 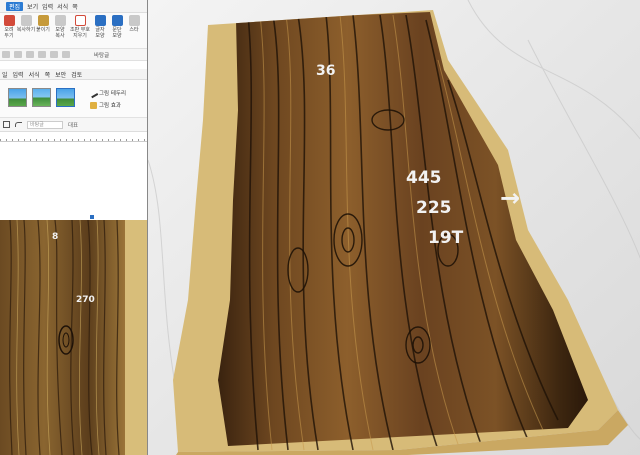 What do you see at coordinates (73, 137) in the screenshot?
I see `ruler` at bounding box center [73, 137].